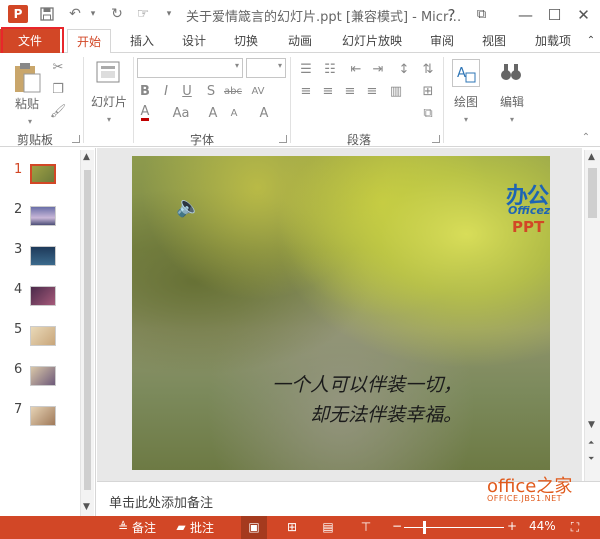 This screenshot has height=539, width=600. What do you see at coordinates (27, 103) in the screenshot?
I see `paste-button: 粘贴` at bounding box center [27, 103].